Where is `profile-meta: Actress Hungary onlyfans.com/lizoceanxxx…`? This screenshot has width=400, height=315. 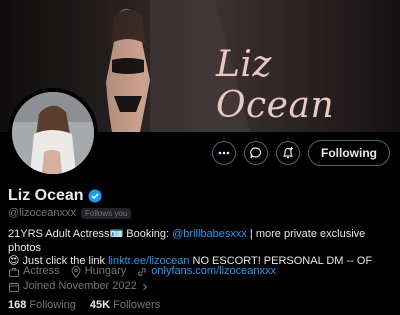 profile-meta: Actress Hungary onlyfans.com/lizoceanxxx… is located at coordinates (202, 279).